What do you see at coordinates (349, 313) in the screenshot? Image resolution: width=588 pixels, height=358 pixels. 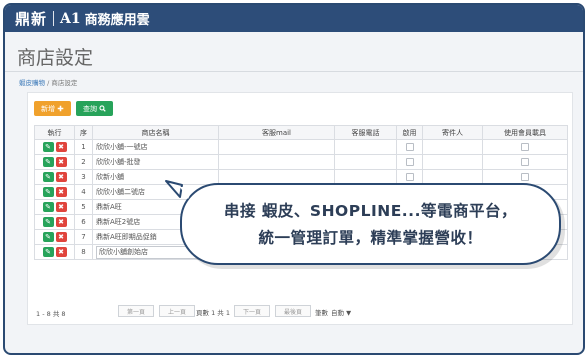 I see `chevron-down-icon: ▼` at bounding box center [349, 313].